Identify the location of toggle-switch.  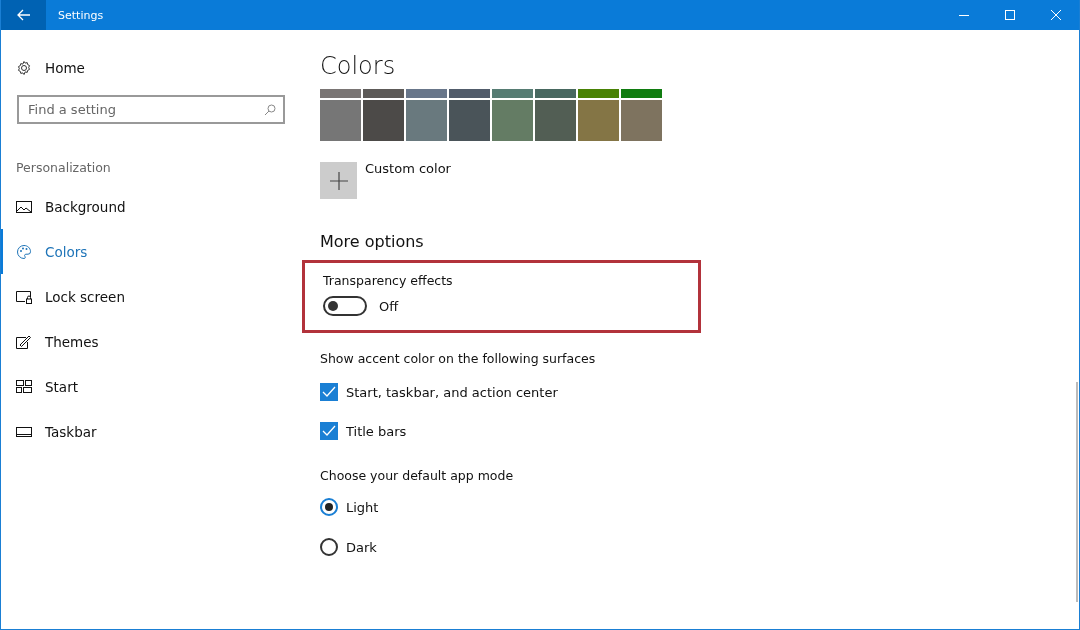
(345, 306).